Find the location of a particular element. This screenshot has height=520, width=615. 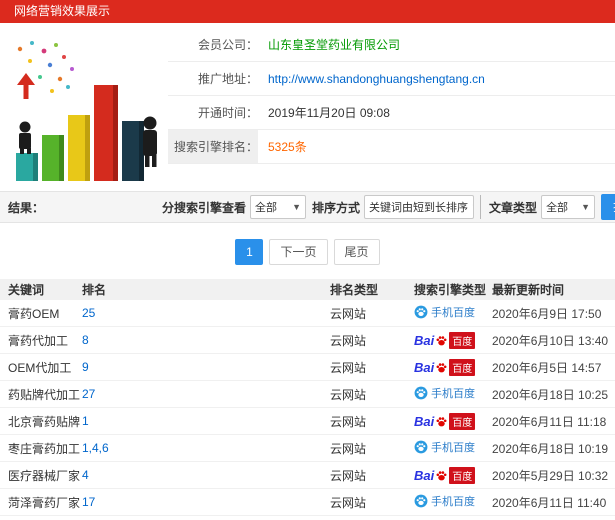

table-row: 膏药OEM 25 云网站 手机百度 2020年6月9日 17:50 is located at coordinates (307, 313).